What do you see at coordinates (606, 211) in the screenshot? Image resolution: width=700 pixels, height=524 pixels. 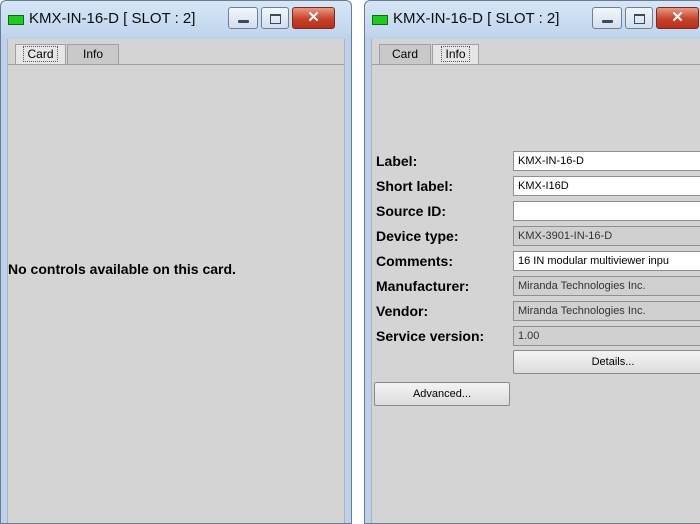 I see `source-id-input` at bounding box center [606, 211].